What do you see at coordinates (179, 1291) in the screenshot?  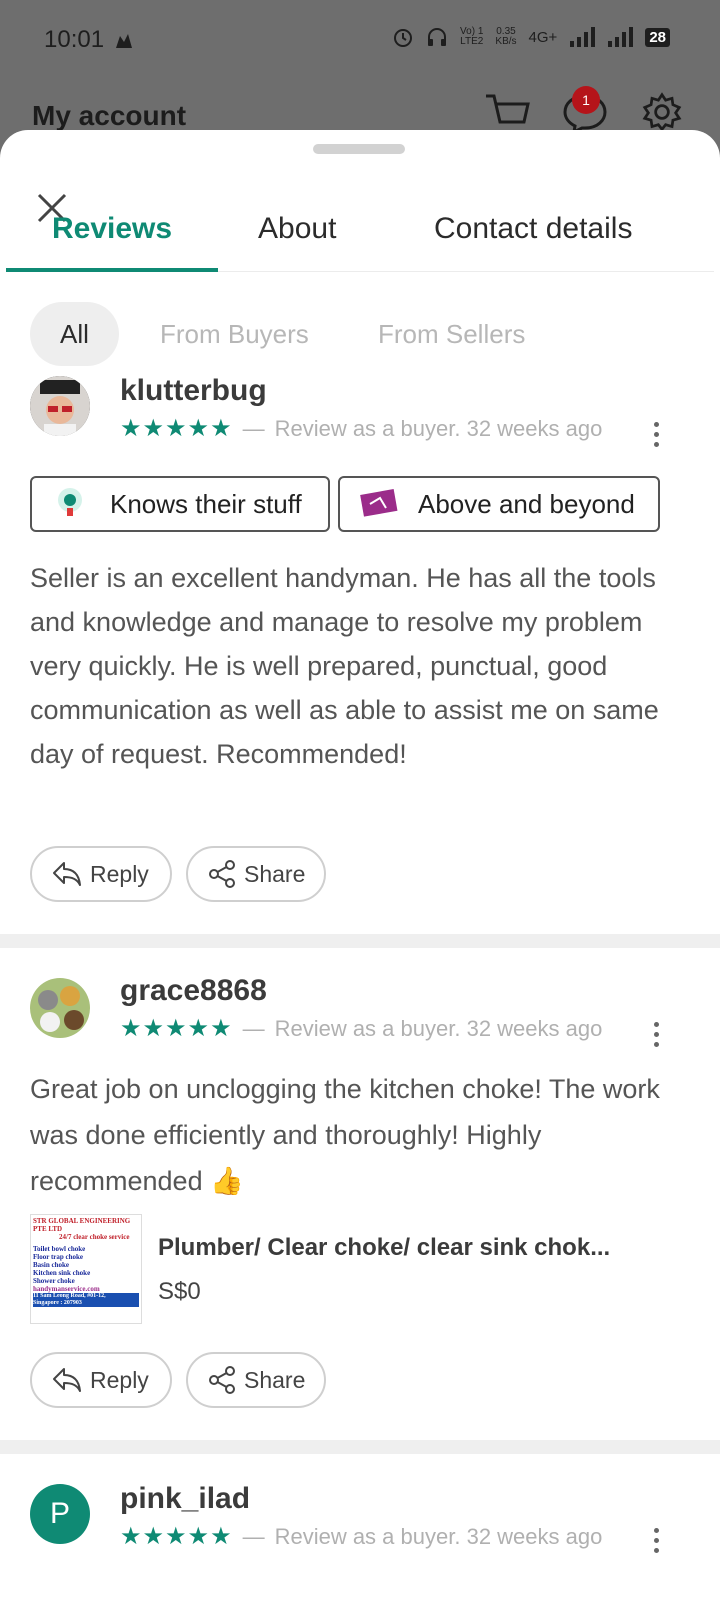 I see `listing-price: S$0` at bounding box center [179, 1291].